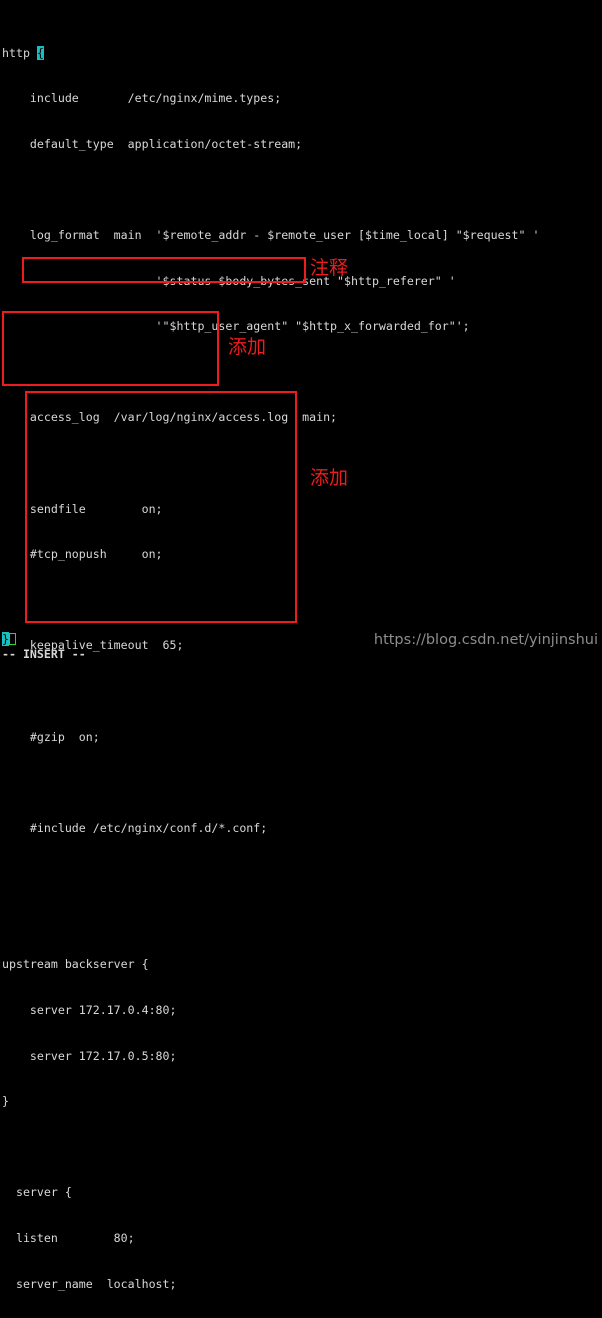 The width and height of the screenshot is (602, 1318). Describe the element at coordinates (82, 508) in the screenshot. I see `code-line: sendfile on;` at that location.